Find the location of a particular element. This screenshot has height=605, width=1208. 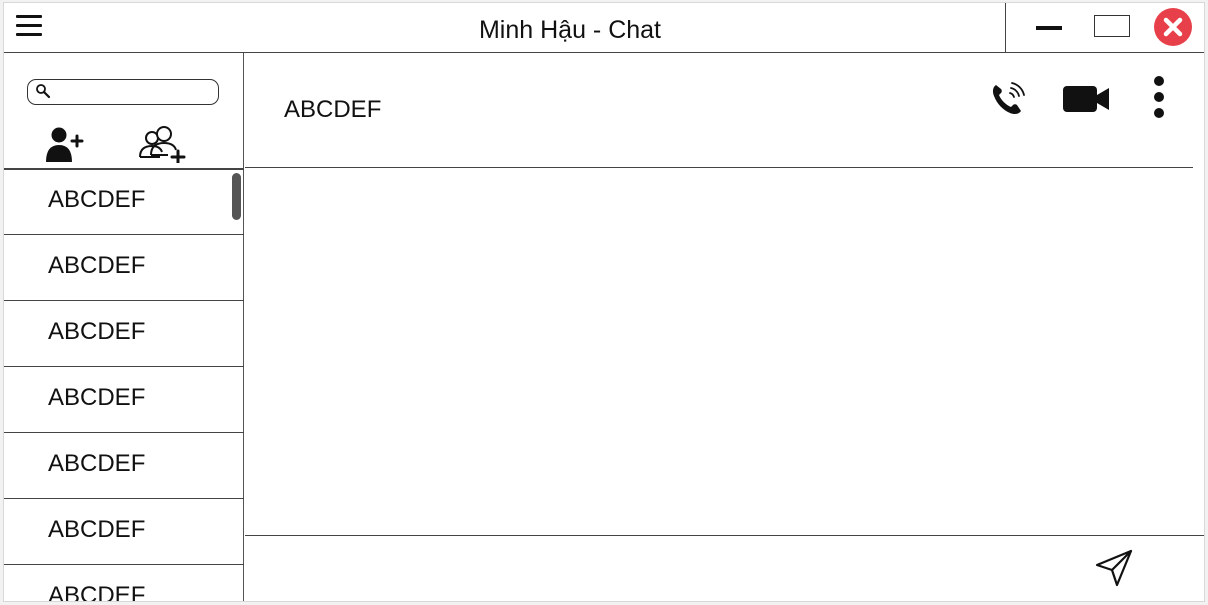

maximize-icon is located at coordinates (1112, 26).